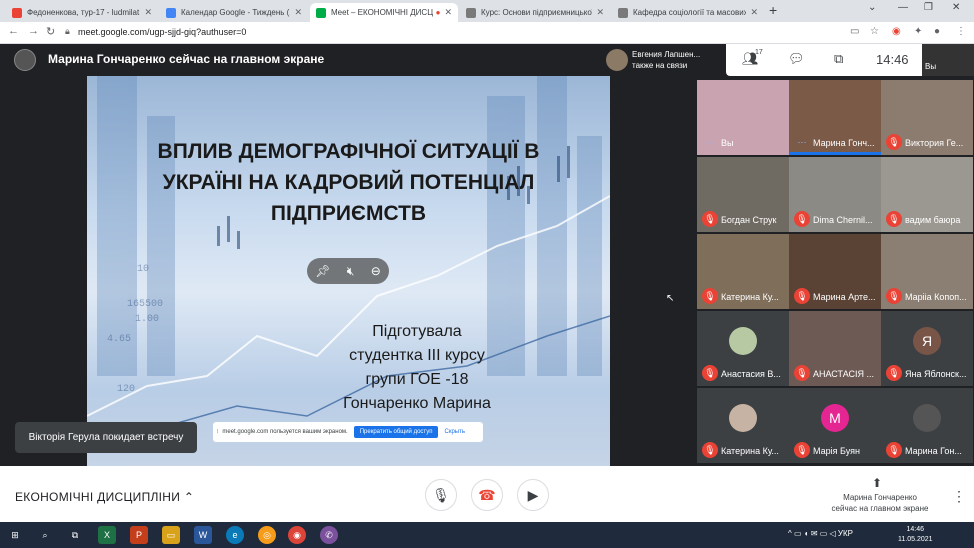  What do you see at coordinates (533, 495) in the screenshot?
I see `camera-button: ▶` at bounding box center [533, 495].